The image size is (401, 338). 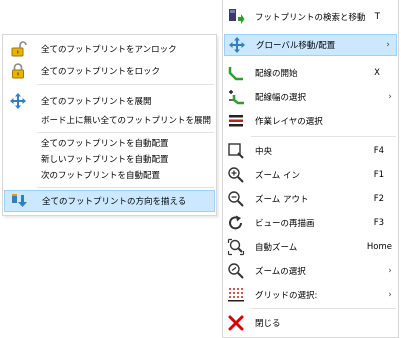 I want to click on menu-item-label: ズーム イン, so click(x=277, y=176).